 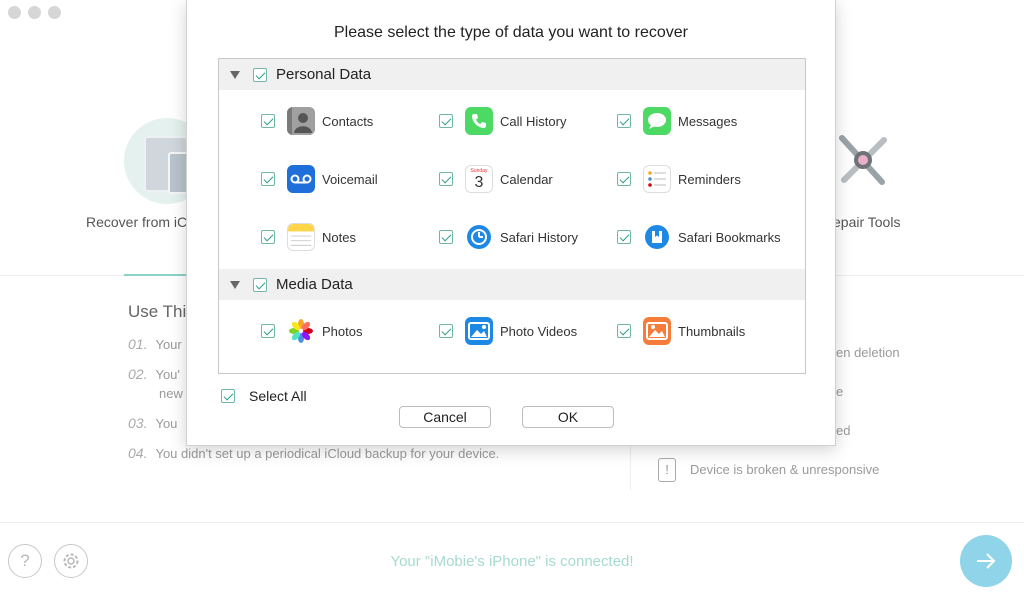 I want to click on ok-button: OK, so click(x=568, y=417).